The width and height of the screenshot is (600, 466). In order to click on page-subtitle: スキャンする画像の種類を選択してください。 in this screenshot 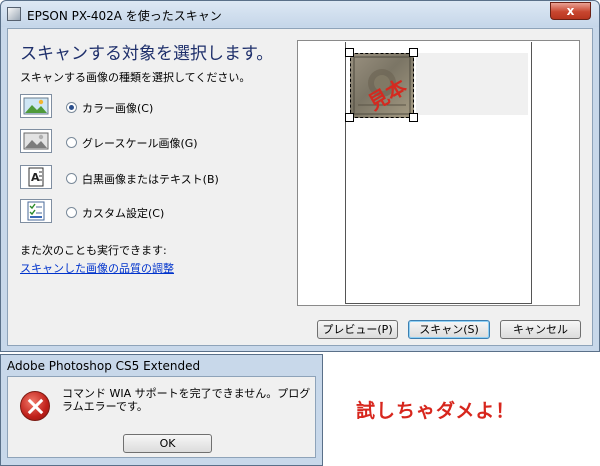, I will do `click(135, 77)`.